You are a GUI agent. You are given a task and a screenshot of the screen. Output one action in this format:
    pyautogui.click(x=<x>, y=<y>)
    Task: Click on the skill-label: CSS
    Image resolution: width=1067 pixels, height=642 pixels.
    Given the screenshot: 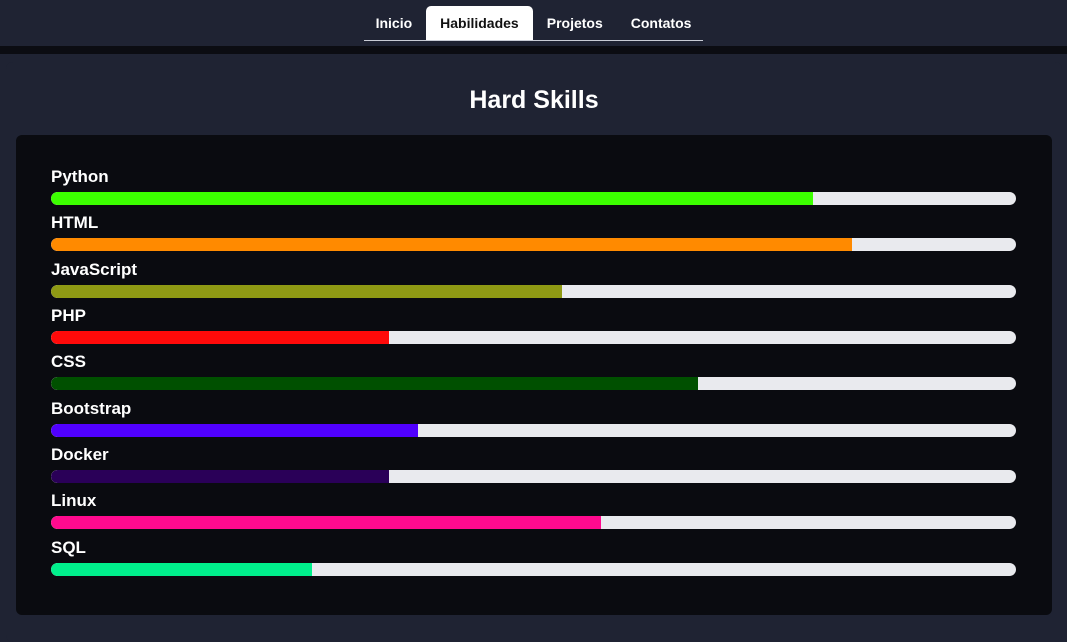 What is the action you would take?
    pyautogui.click(x=68, y=361)
    